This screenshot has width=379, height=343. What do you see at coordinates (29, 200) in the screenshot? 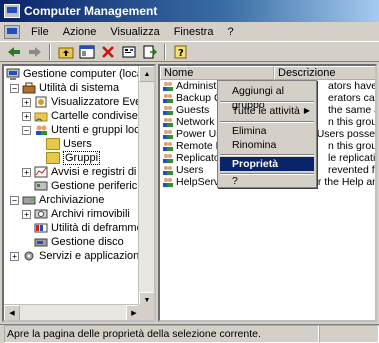
I see `storage-icon` at bounding box center [29, 200].